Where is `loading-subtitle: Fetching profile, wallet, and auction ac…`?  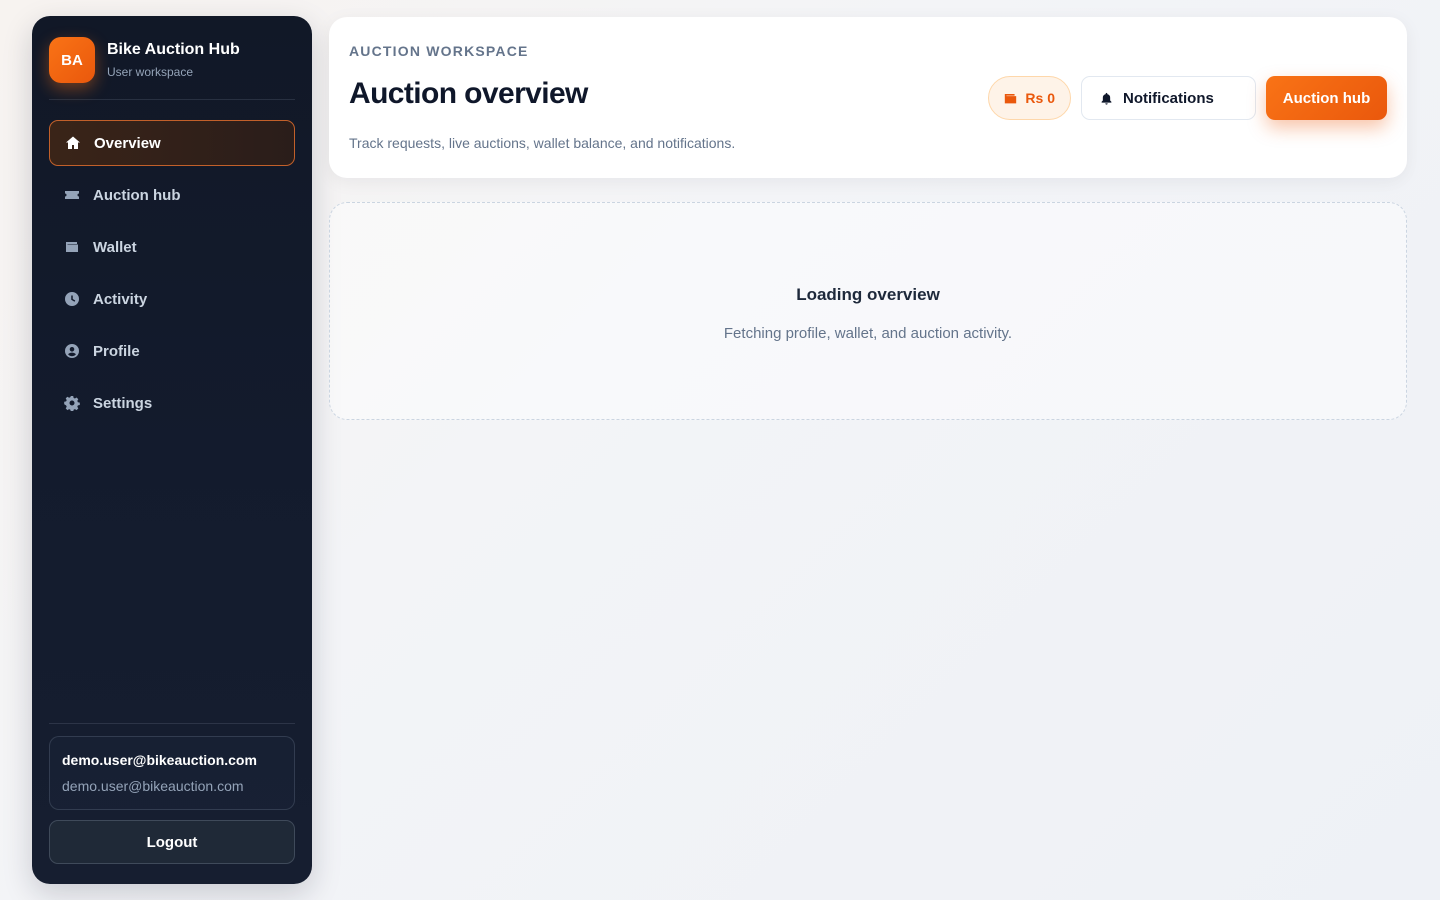 loading-subtitle: Fetching profile, wallet, and auction ac… is located at coordinates (868, 333).